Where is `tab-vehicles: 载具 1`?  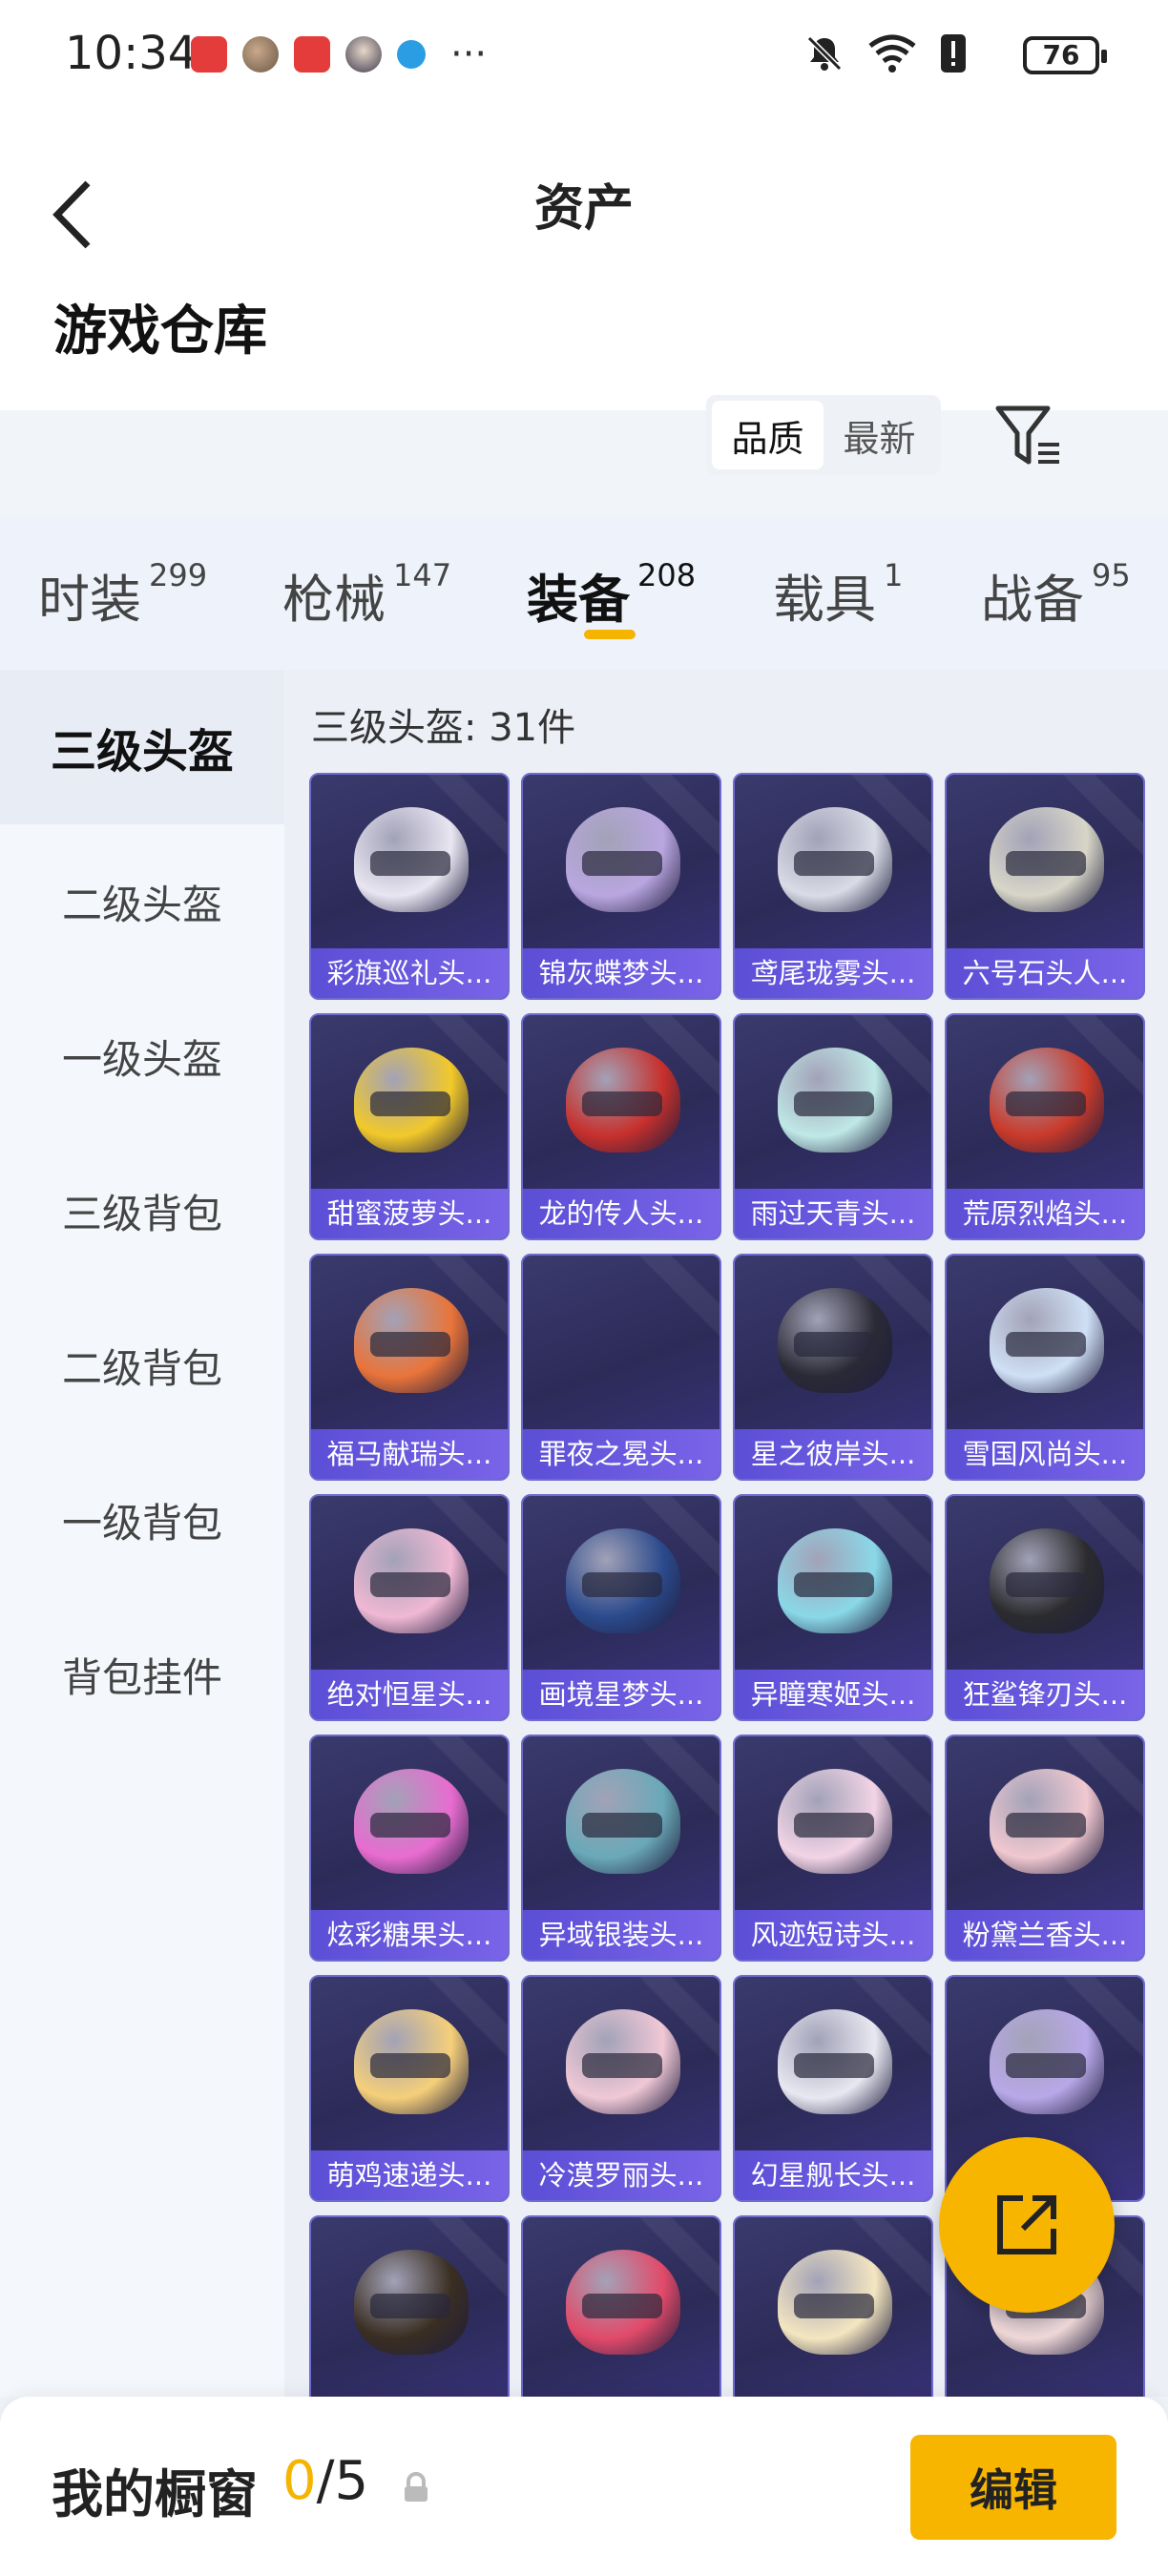 tab-vehicles: 载具 1 is located at coordinates (838, 595).